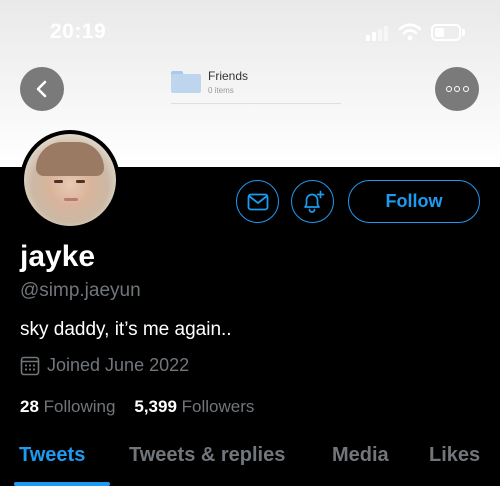 This screenshot has width=500, height=486. Describe the element at coordinates (207, 455) in the screenshot. I see `tab-tweets-replies: Tweets & replies` at that location.